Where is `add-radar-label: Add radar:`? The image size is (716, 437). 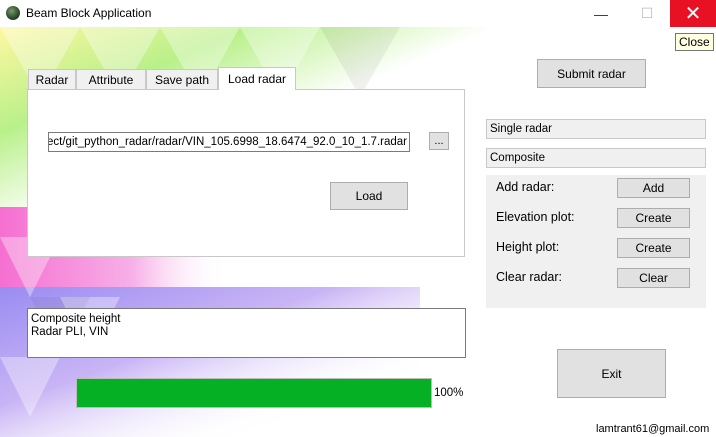
add-radar-label: Add radar: is located at coordinates (525, 187).